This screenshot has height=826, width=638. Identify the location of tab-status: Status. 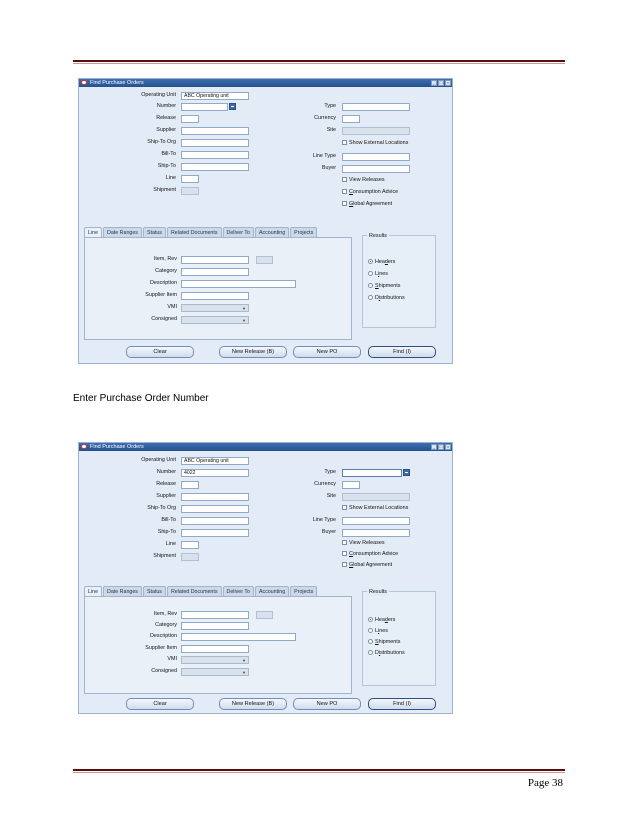
(154, 591).